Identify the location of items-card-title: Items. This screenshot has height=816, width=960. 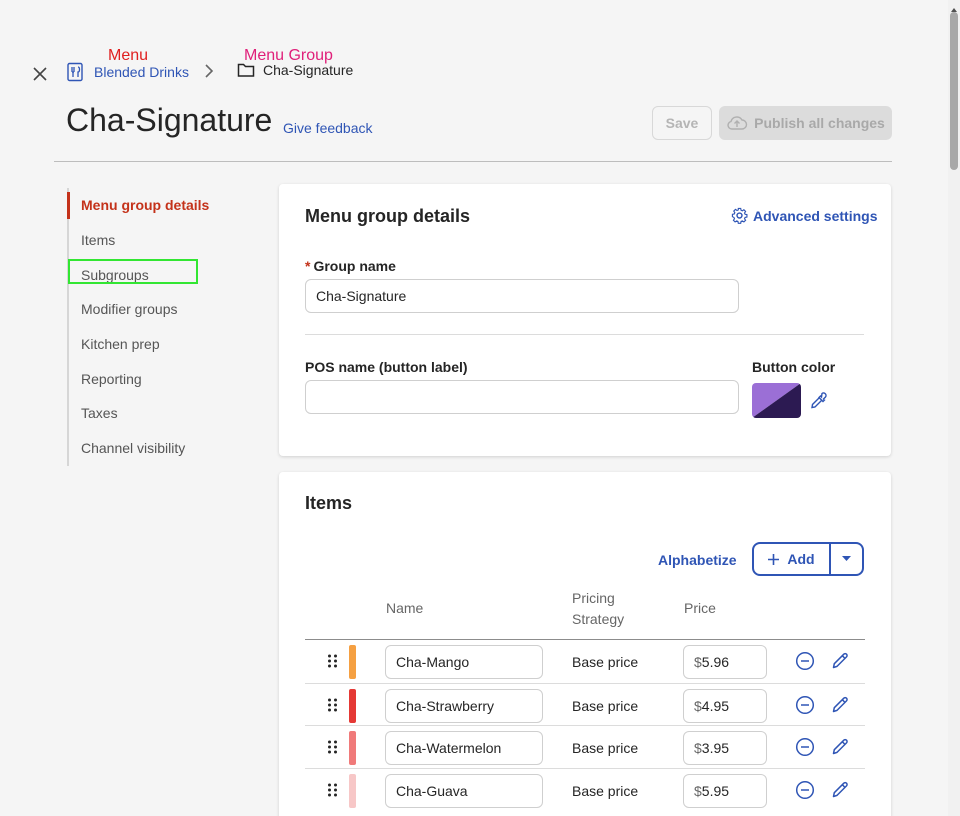
(329, 503).